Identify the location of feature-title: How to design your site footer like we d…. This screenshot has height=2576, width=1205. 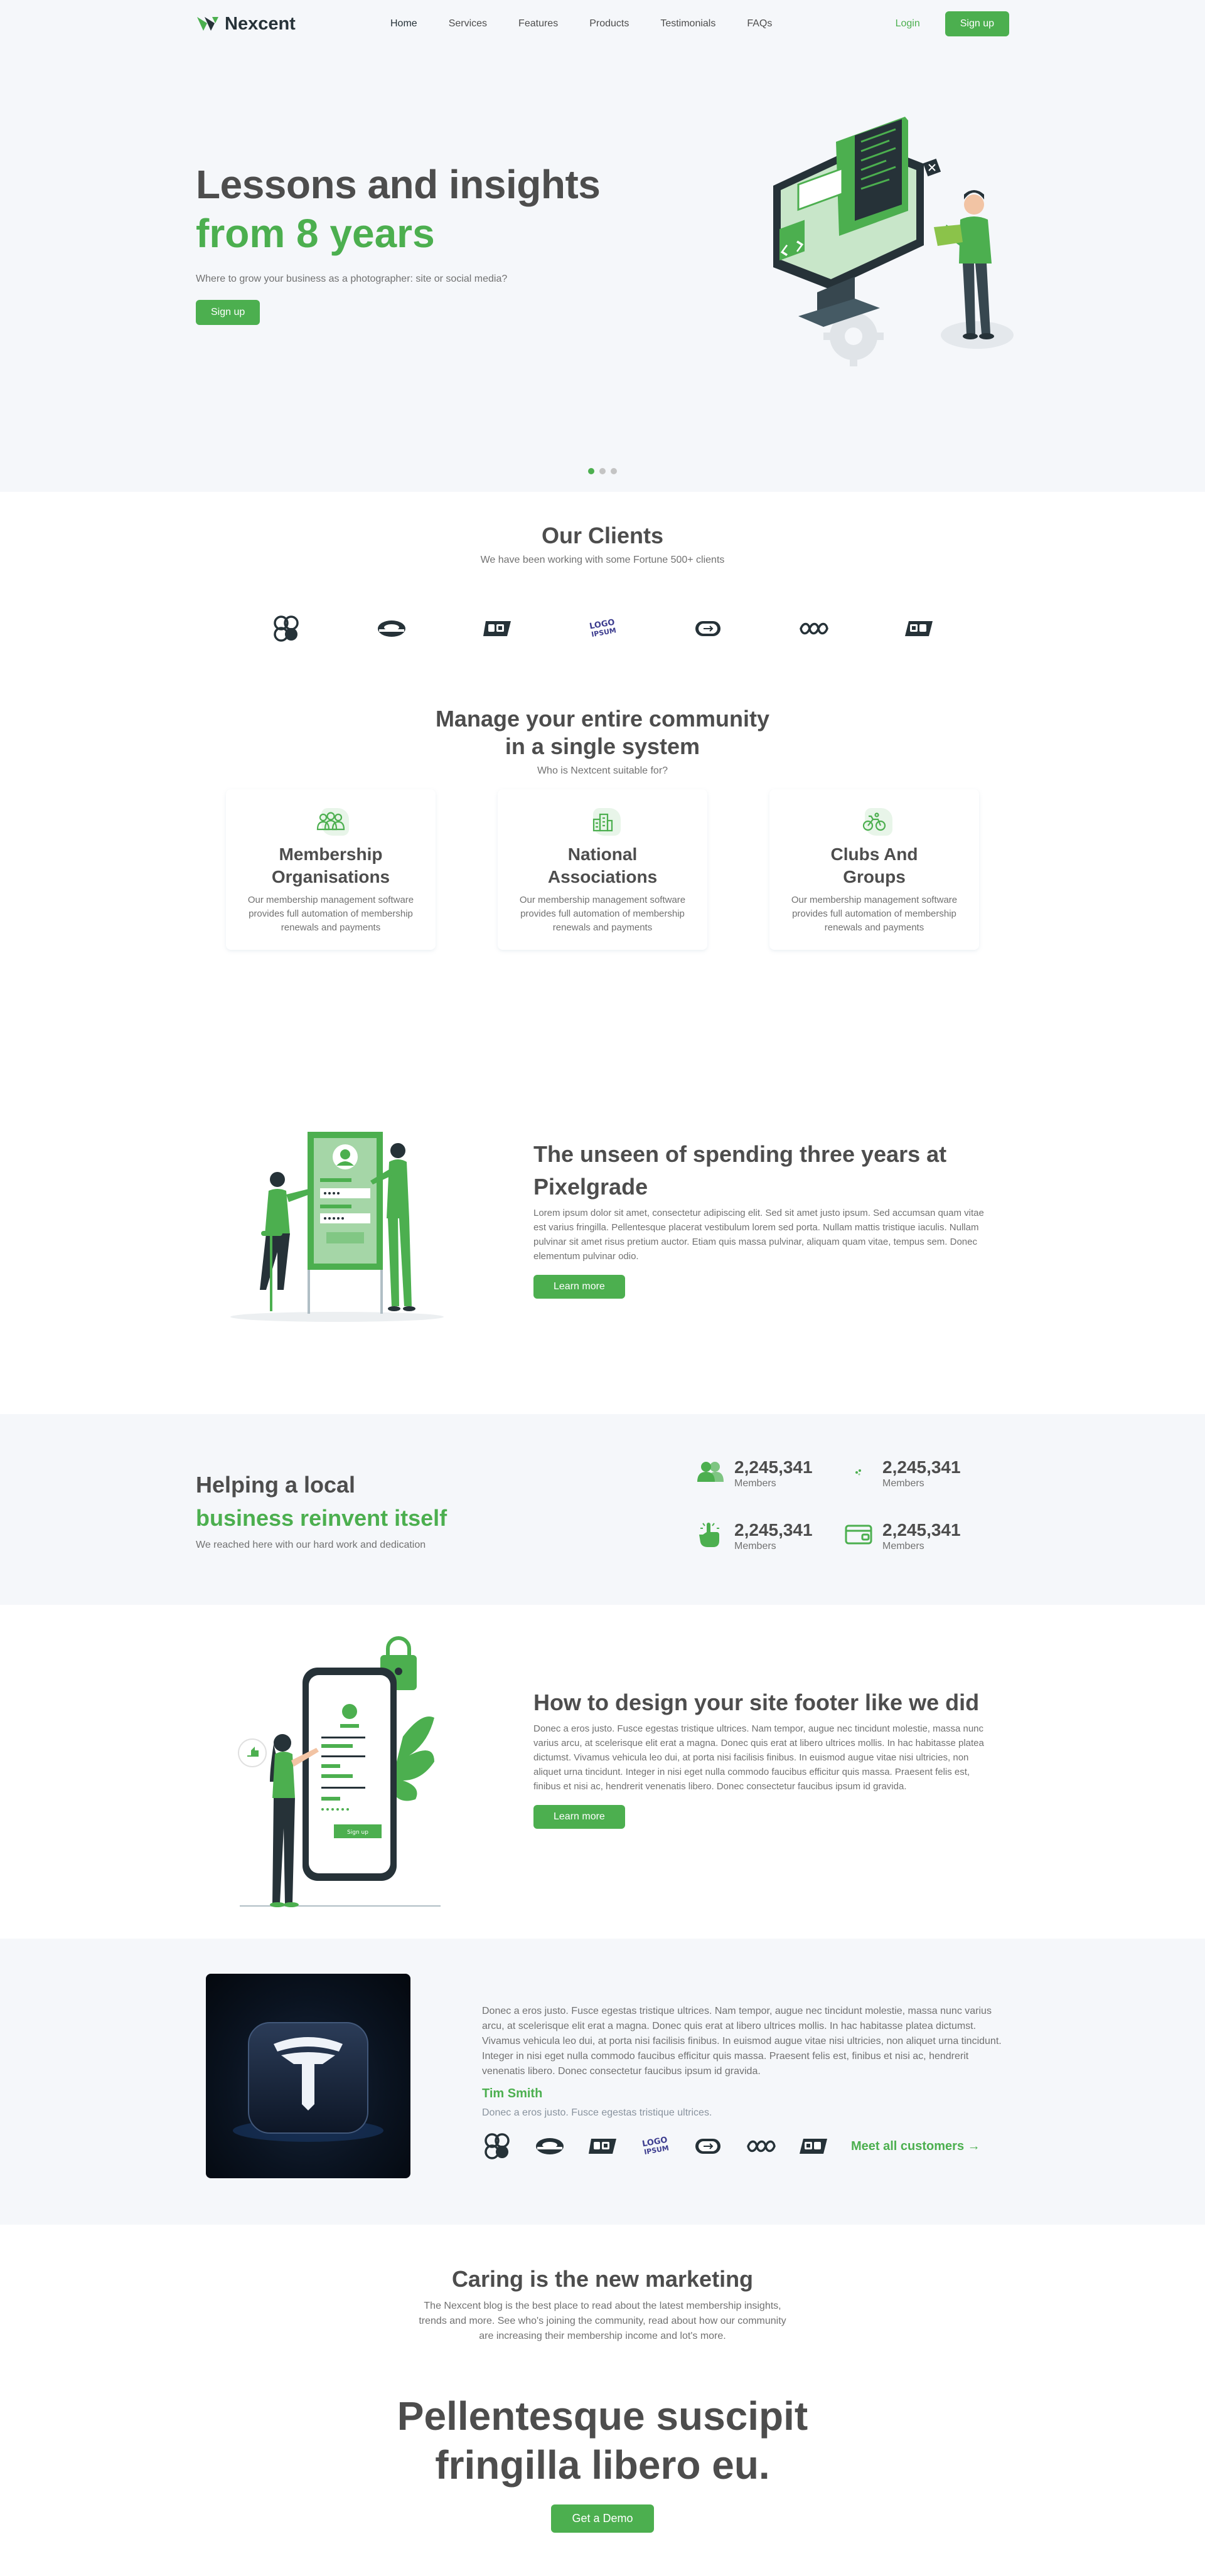
(756, 1703).